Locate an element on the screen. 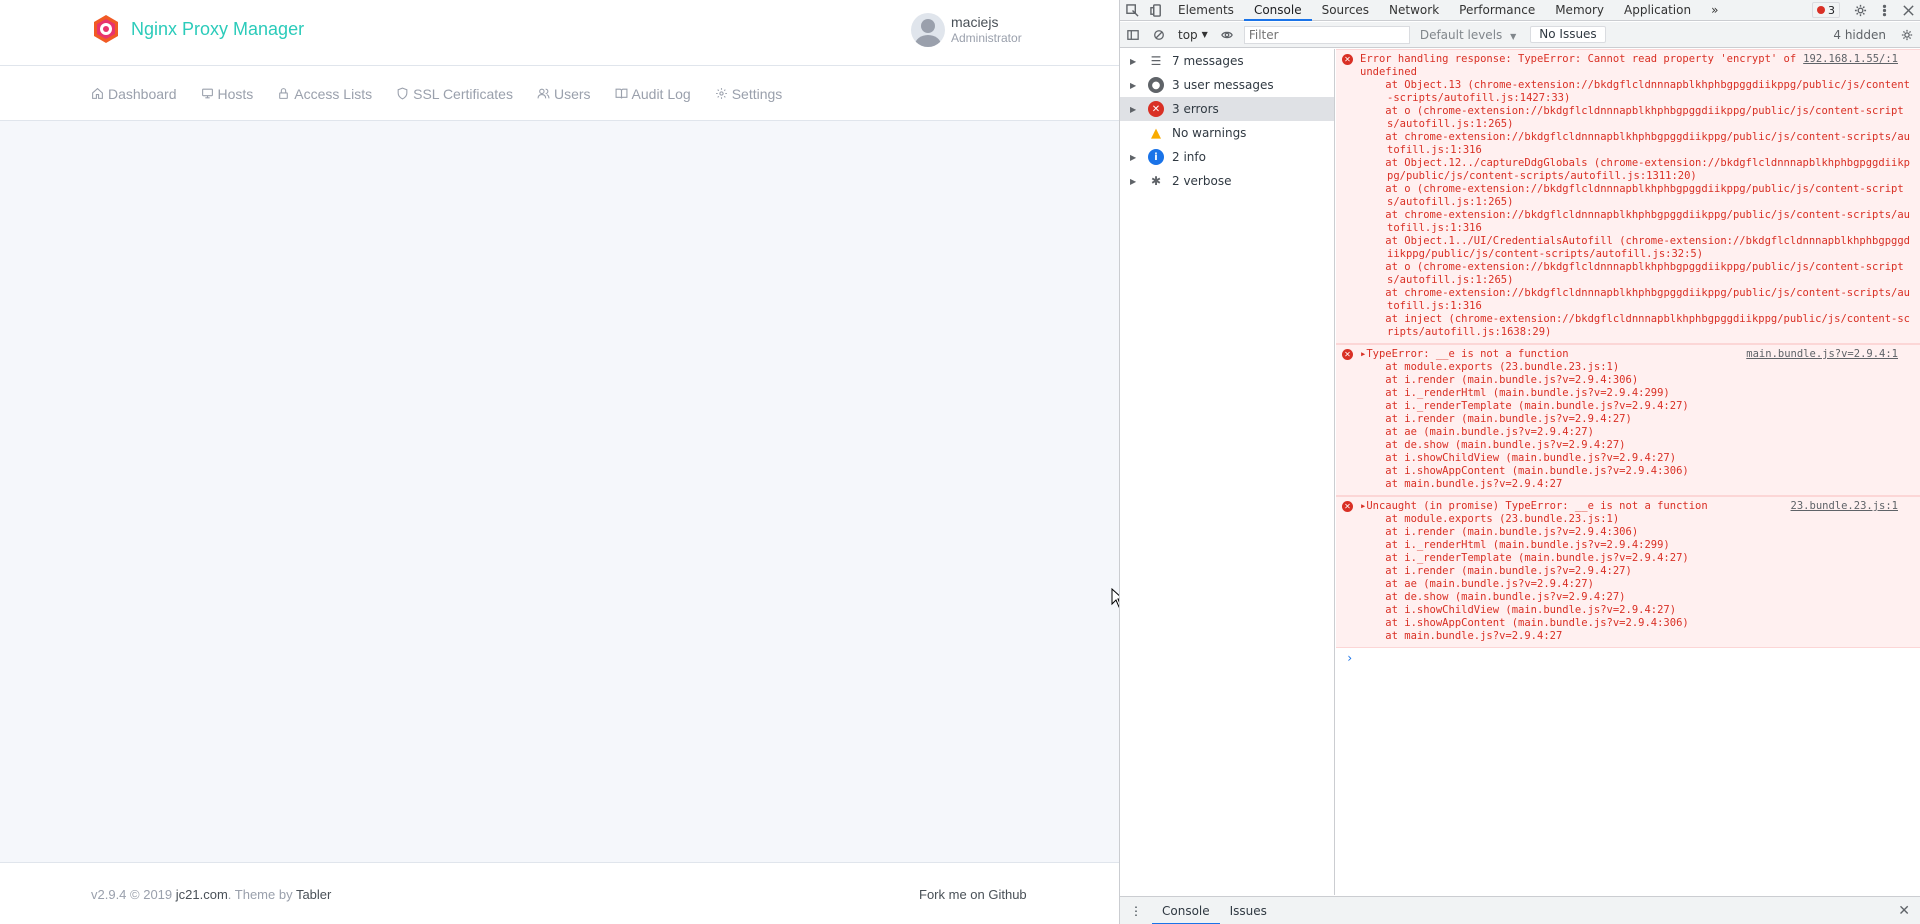 This screenshot has width=1920, height=924. sidebar-item-2-info: ▶ i 2 info is located at coordinates (1227, 157).